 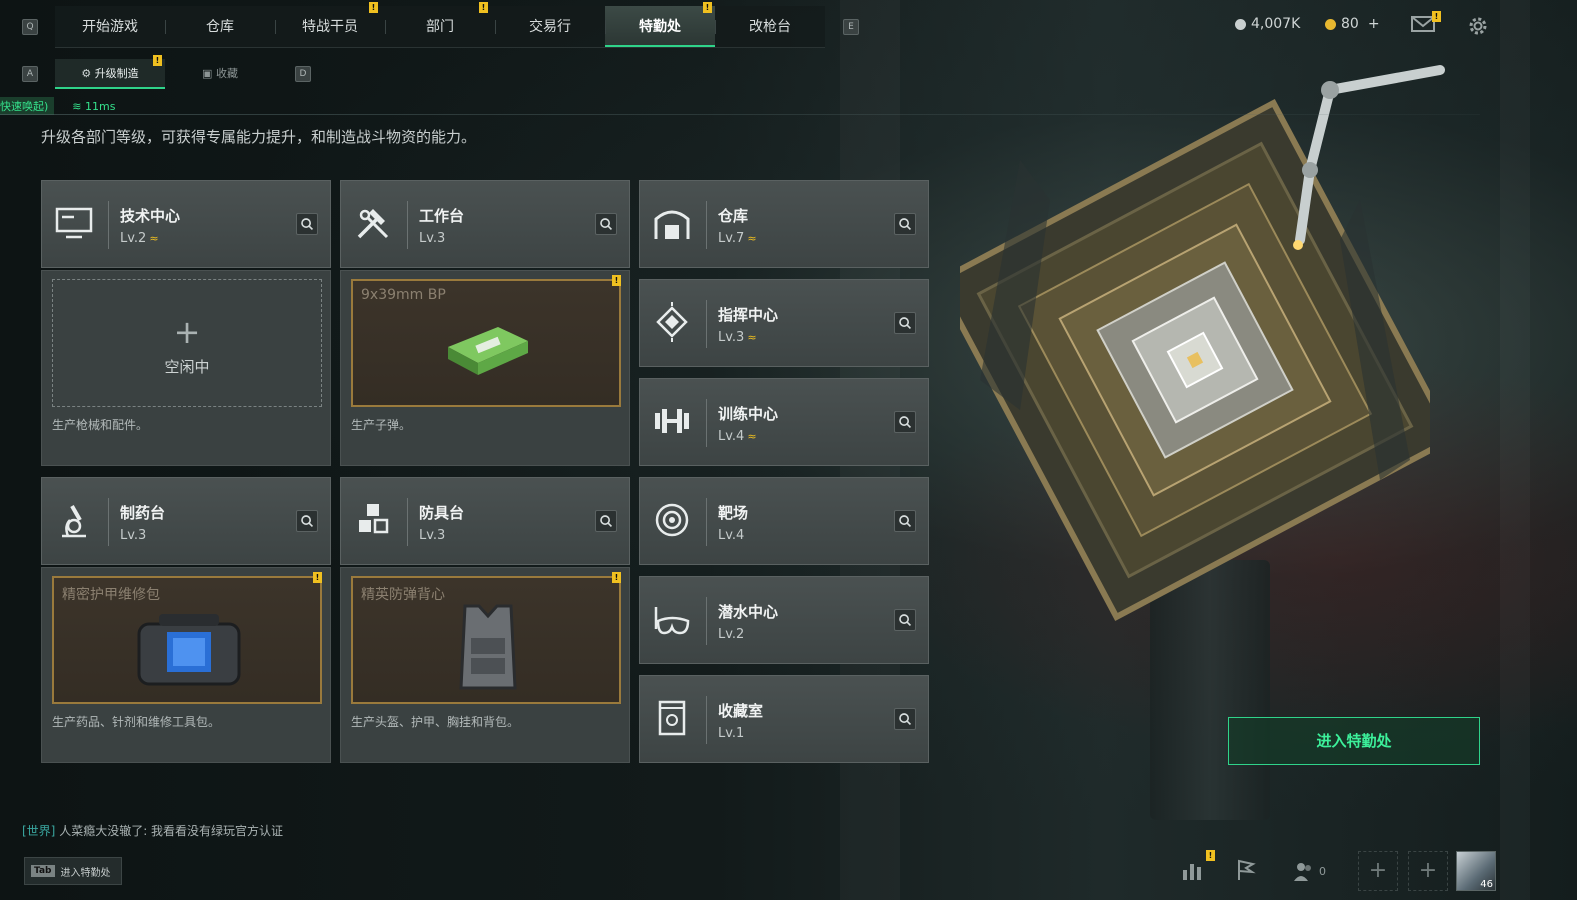 What do you see at coordinates (143, 513) in the screenshot?
I see `dept-name: 制药台` at bounding box center [143, 513].